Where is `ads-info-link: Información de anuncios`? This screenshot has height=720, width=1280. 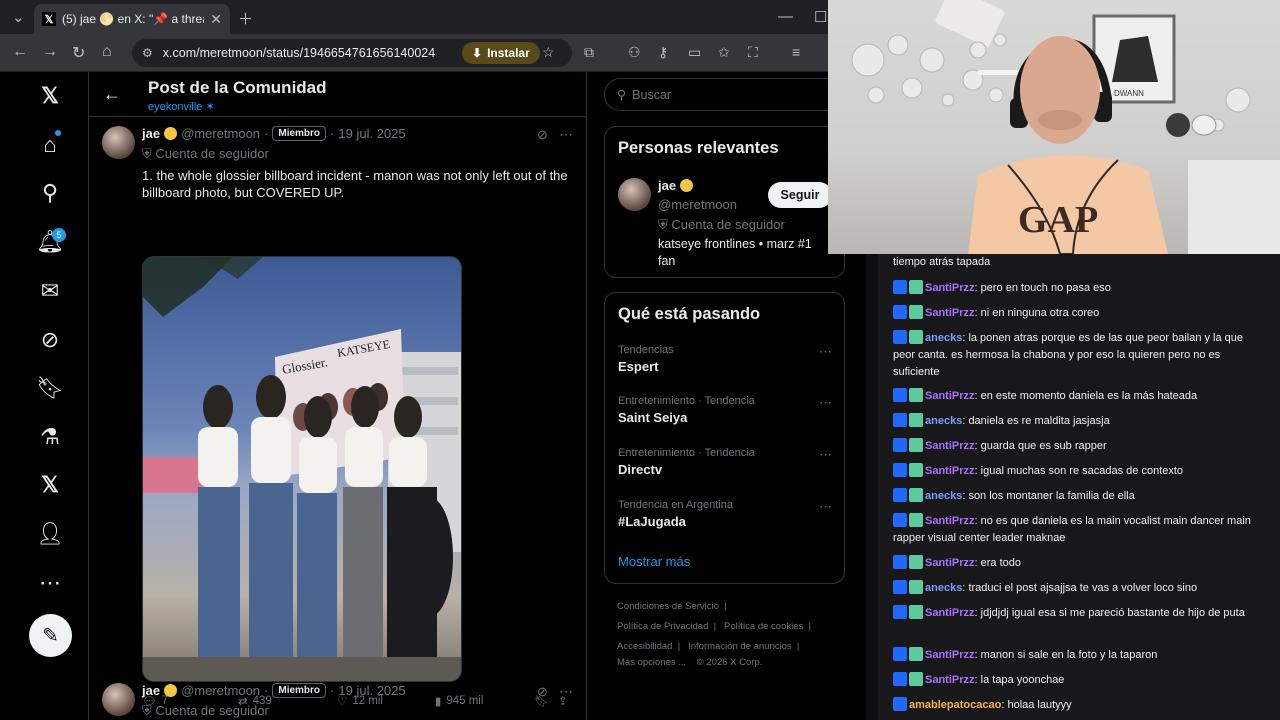
ads-info-link: Información de anuncios is located at coordinates (740, 646).